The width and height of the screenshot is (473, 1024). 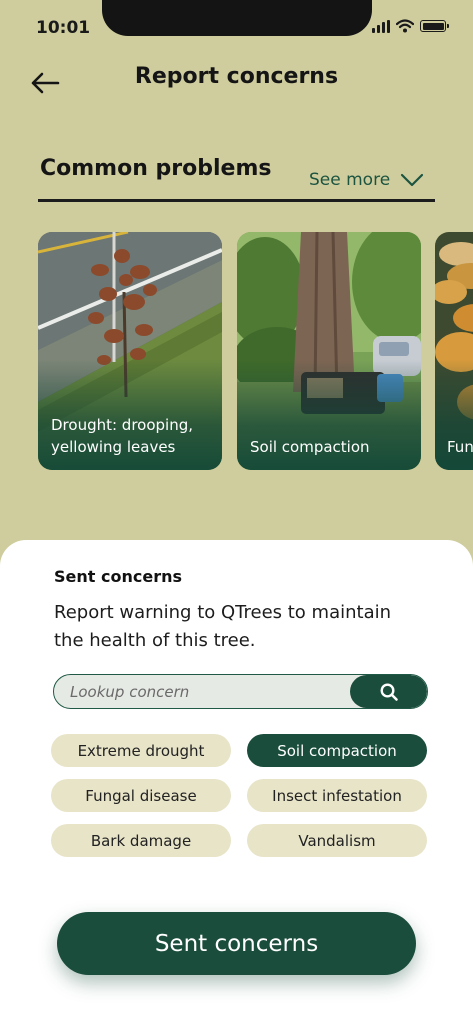 What do you see at coordinates (350, 180) in the screenshot?
I see `see-more-label: See more` at bounding box center [350, 180].